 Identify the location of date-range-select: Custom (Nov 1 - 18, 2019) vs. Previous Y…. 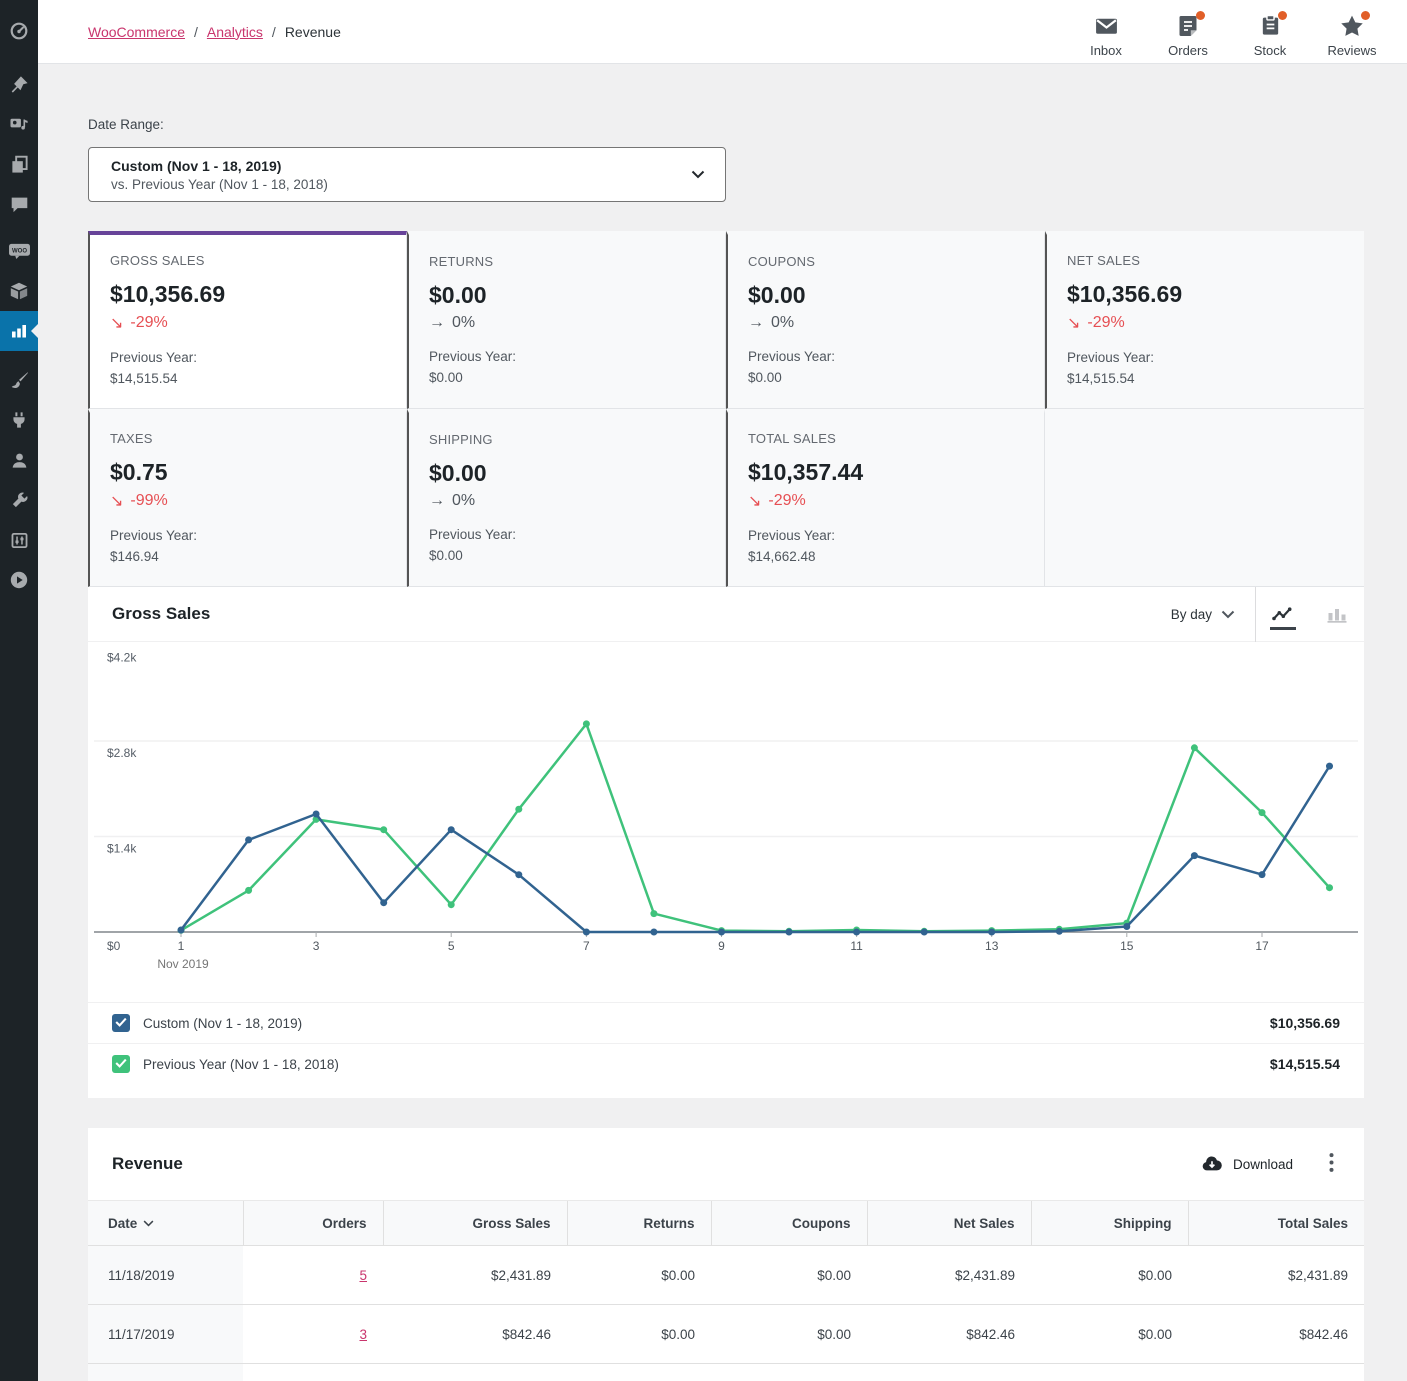
(407, 174).